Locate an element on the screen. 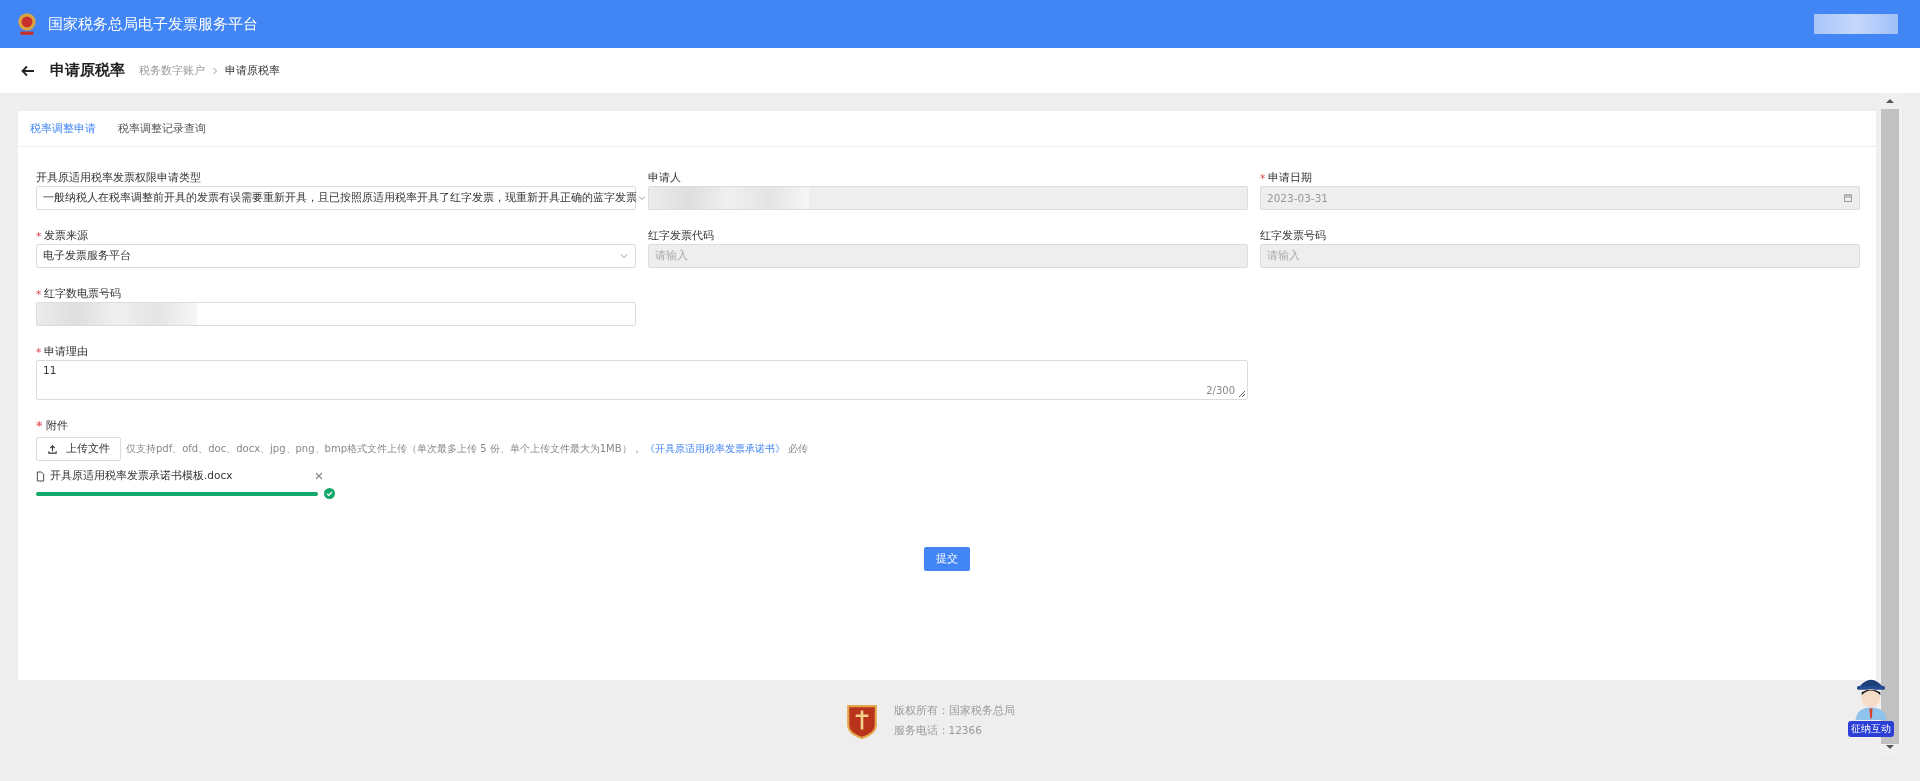  input-field is located at coordinates (336, 314).